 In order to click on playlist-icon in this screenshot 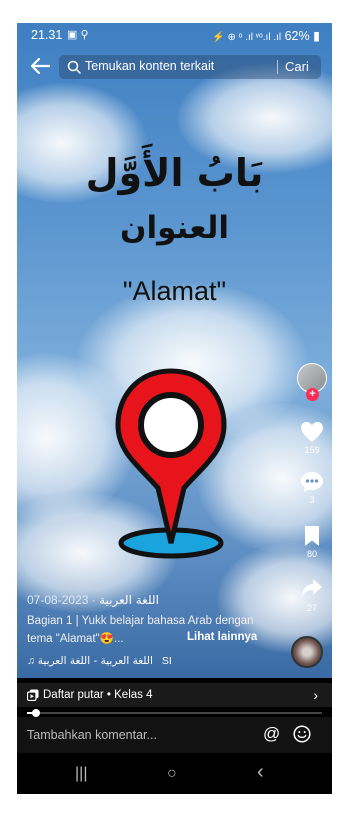, I will do `click(33, 695)`.